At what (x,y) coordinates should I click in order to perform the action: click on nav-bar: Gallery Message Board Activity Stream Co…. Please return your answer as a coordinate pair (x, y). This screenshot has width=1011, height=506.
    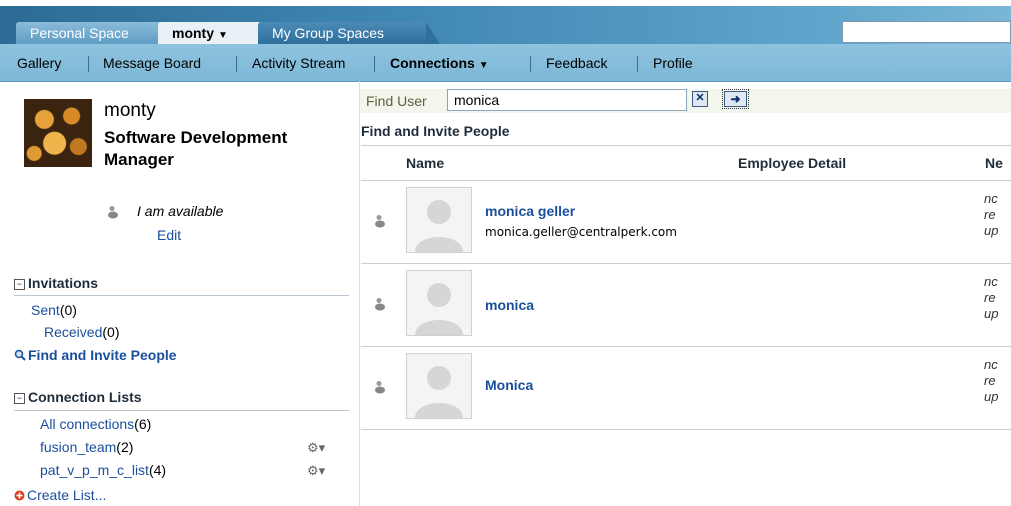
    Looking at the image, I should click on (505, 63).